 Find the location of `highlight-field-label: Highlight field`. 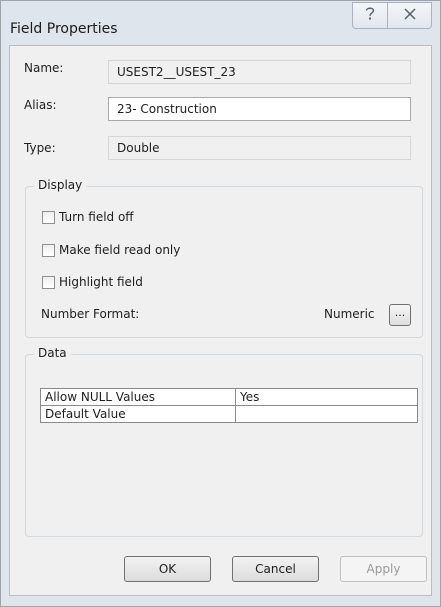

highlight-field-label: Highlight field is located at coordinates (101, 282).